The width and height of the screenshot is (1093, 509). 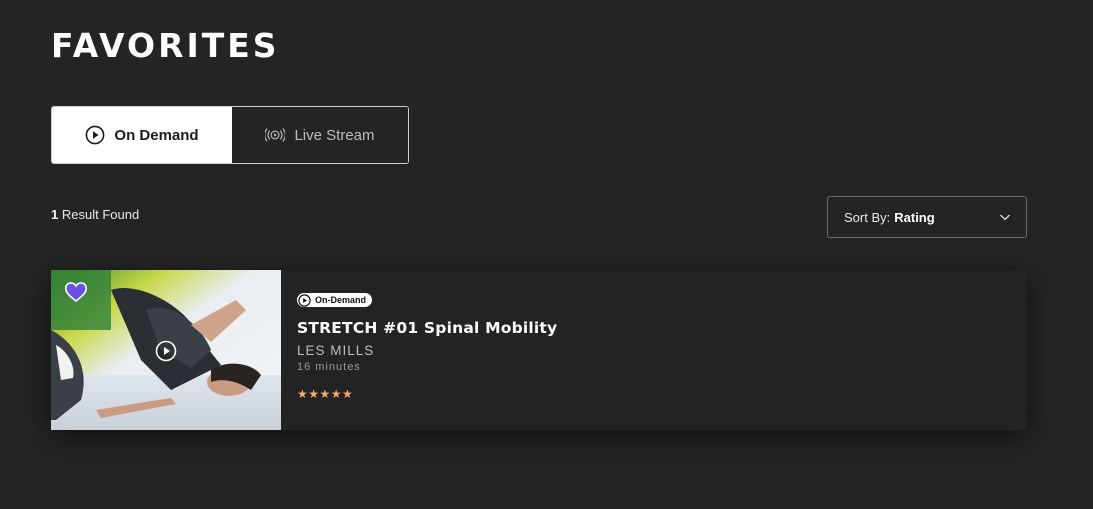 What do you see at coordinates (76, 292) in the screenshot?
I see `heart-icon` at bounding box center [76, 292].